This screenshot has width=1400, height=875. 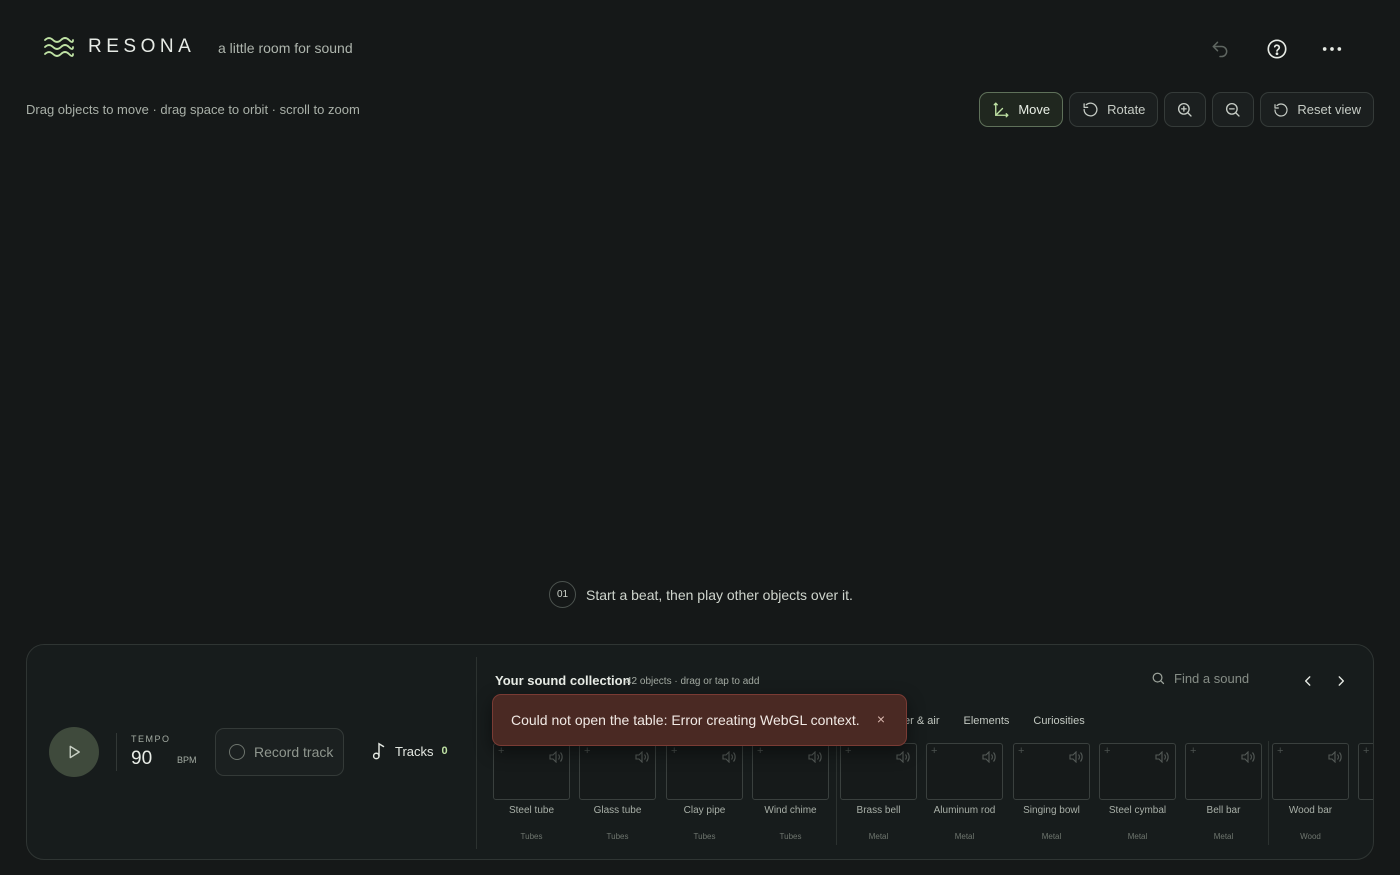 What do you see at coordinates (964, 810) in the screenshot?
I see `item-name: Aluminum rod` at bounding box center [964, 810].